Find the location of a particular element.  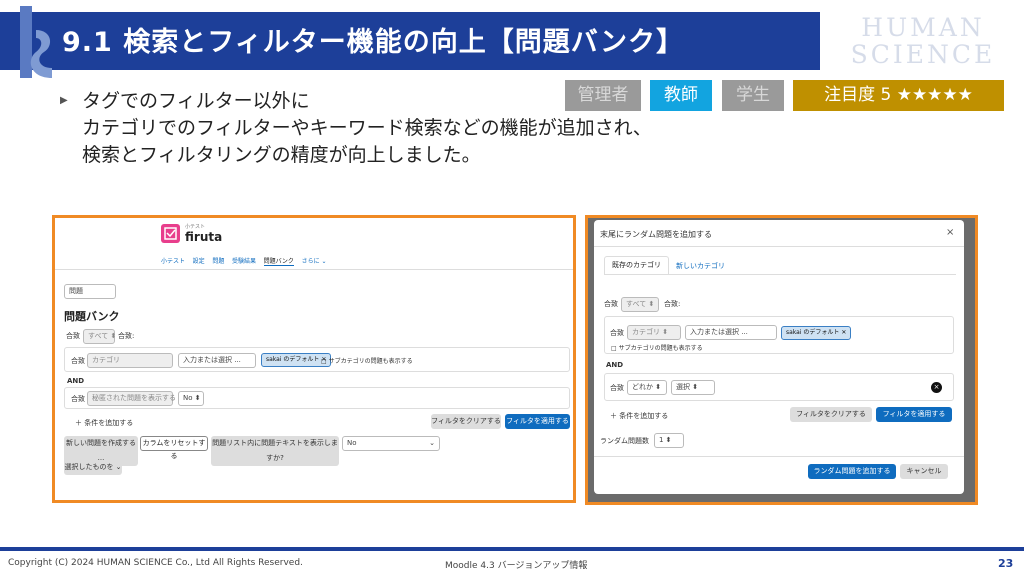

question-bank-title: 問題バンク is located at coordinates (92, 316).